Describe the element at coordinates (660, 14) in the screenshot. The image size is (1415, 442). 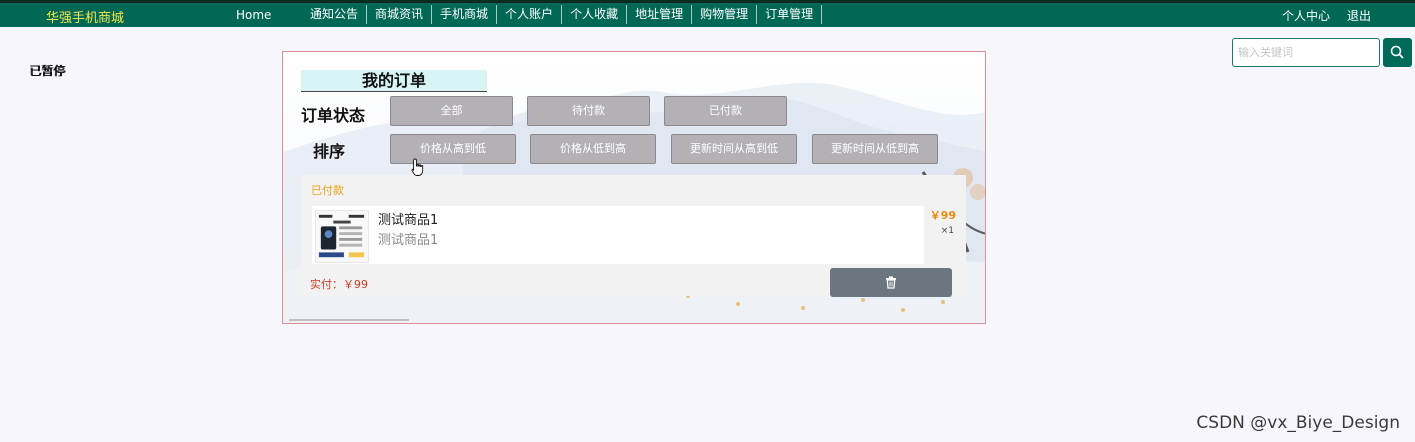
I see `nav-item-addresses: 地址管理` at that location.